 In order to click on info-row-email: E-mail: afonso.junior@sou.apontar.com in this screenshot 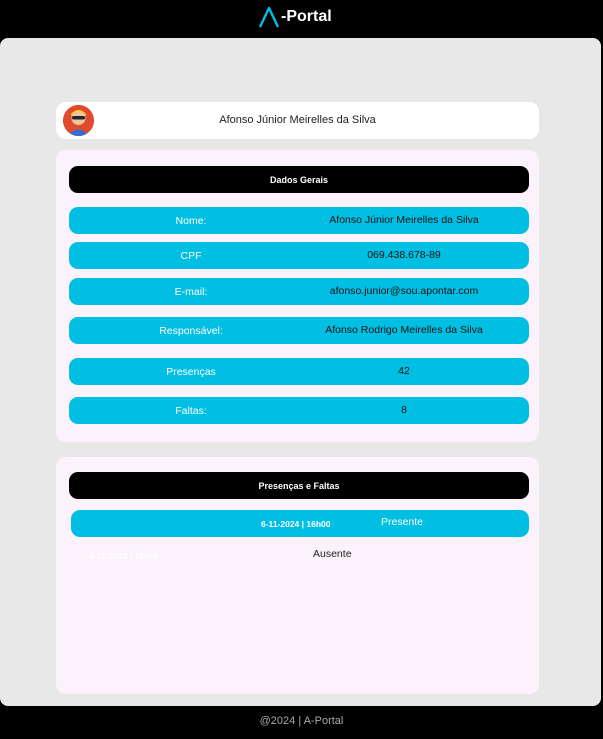, I will do `click(299, 291)`.